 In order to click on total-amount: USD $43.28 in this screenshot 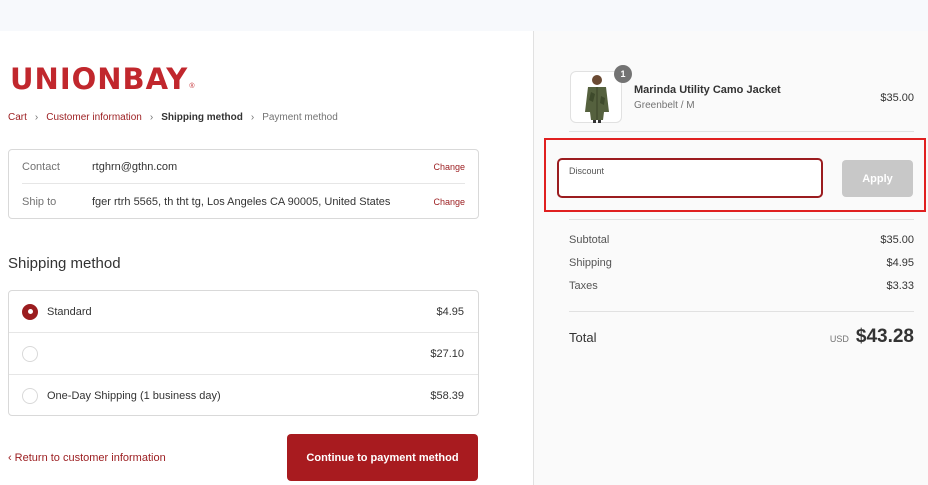, I will do `click(872, 337)`.